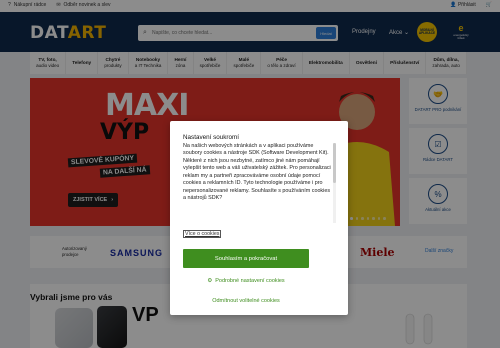  I want to click on settings-icon: ⚙, so click(210, 281).